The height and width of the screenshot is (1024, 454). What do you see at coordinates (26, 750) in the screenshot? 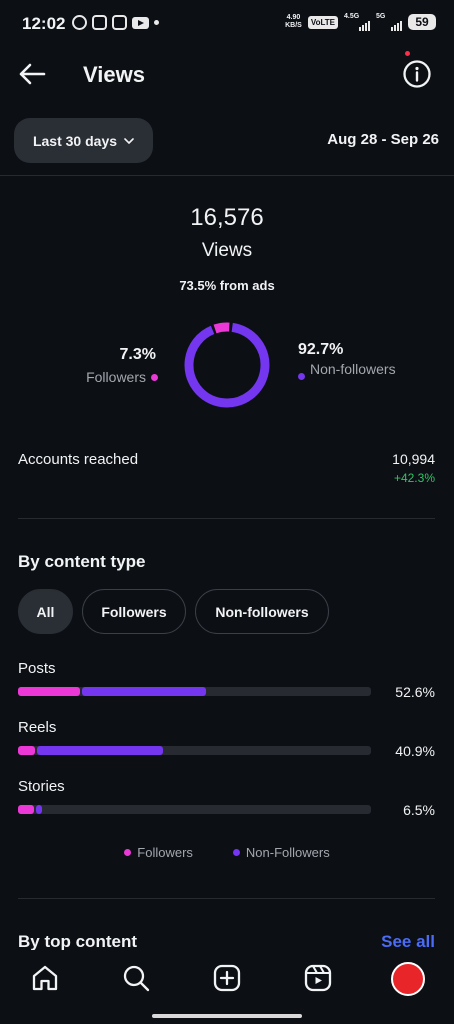
I see `reels-followers-segment` at bounding box center [26, 750].